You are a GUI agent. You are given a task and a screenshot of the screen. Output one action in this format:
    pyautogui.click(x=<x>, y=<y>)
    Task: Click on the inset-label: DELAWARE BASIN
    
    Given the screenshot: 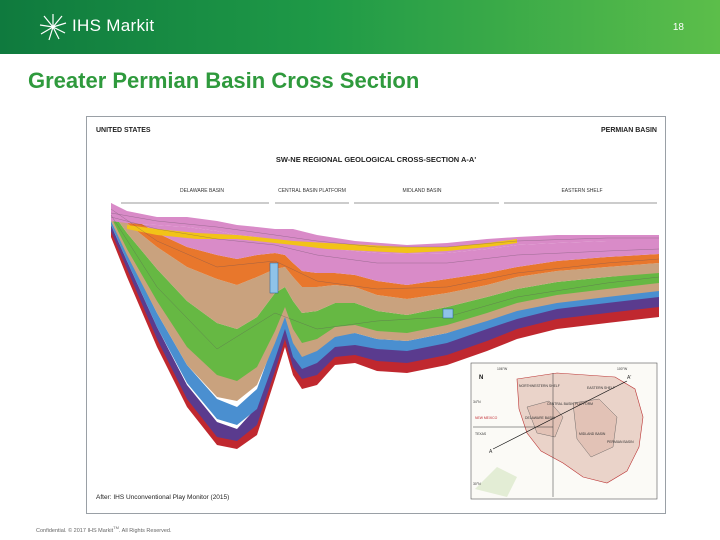 What is the action you would take?
    pyautogui.click(x=540, y=418)
    